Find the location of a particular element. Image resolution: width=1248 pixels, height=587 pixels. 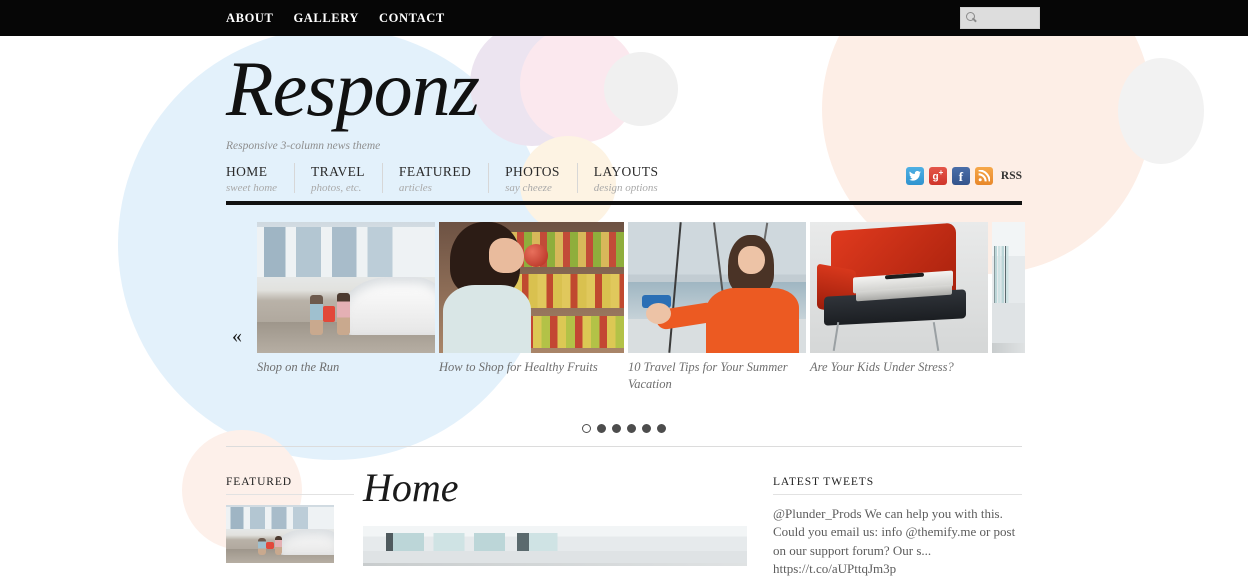

menu-item-featured: FEATURED articles is located at coordinates (434, 178).